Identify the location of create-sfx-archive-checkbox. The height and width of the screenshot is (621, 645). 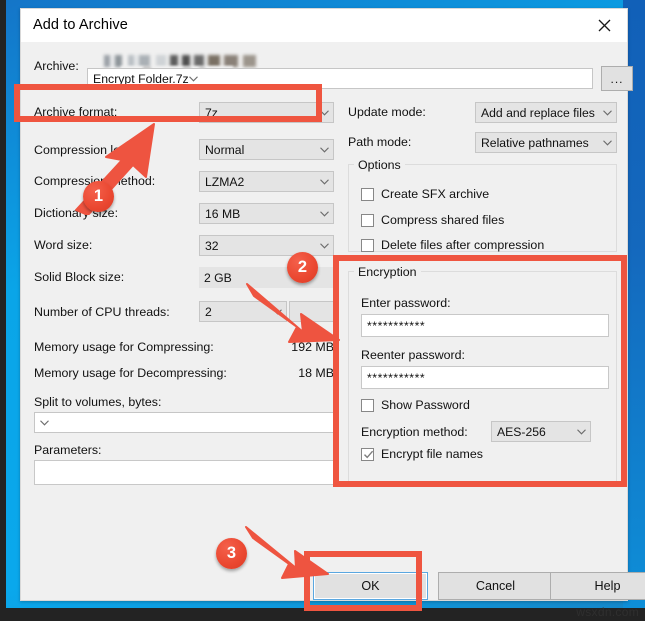
(367, 194).